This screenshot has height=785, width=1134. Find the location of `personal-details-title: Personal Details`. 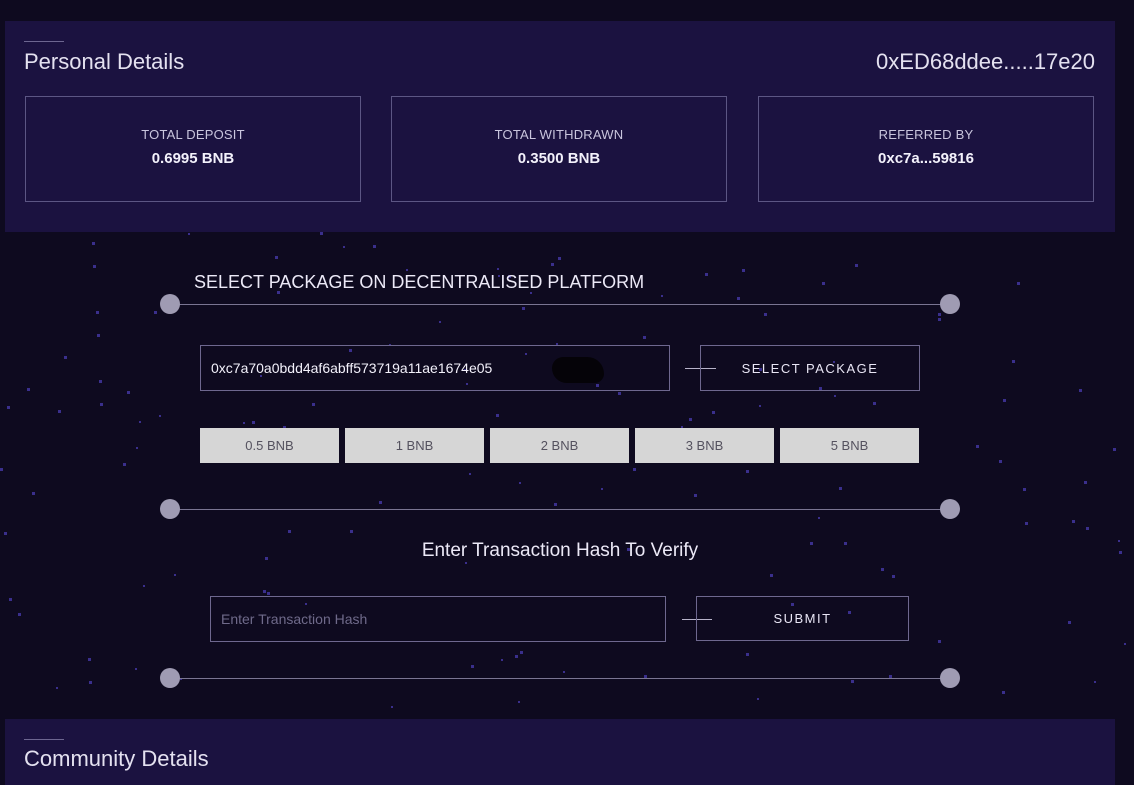

personal-details-title: Personal Details is located at coordinates (104, 61).